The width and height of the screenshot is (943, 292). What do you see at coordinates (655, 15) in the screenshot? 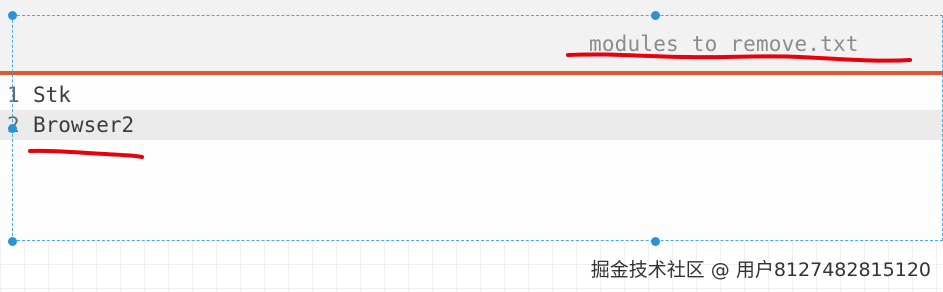
I see `resize-handle-top-middle` at bounding box center [655, 15].